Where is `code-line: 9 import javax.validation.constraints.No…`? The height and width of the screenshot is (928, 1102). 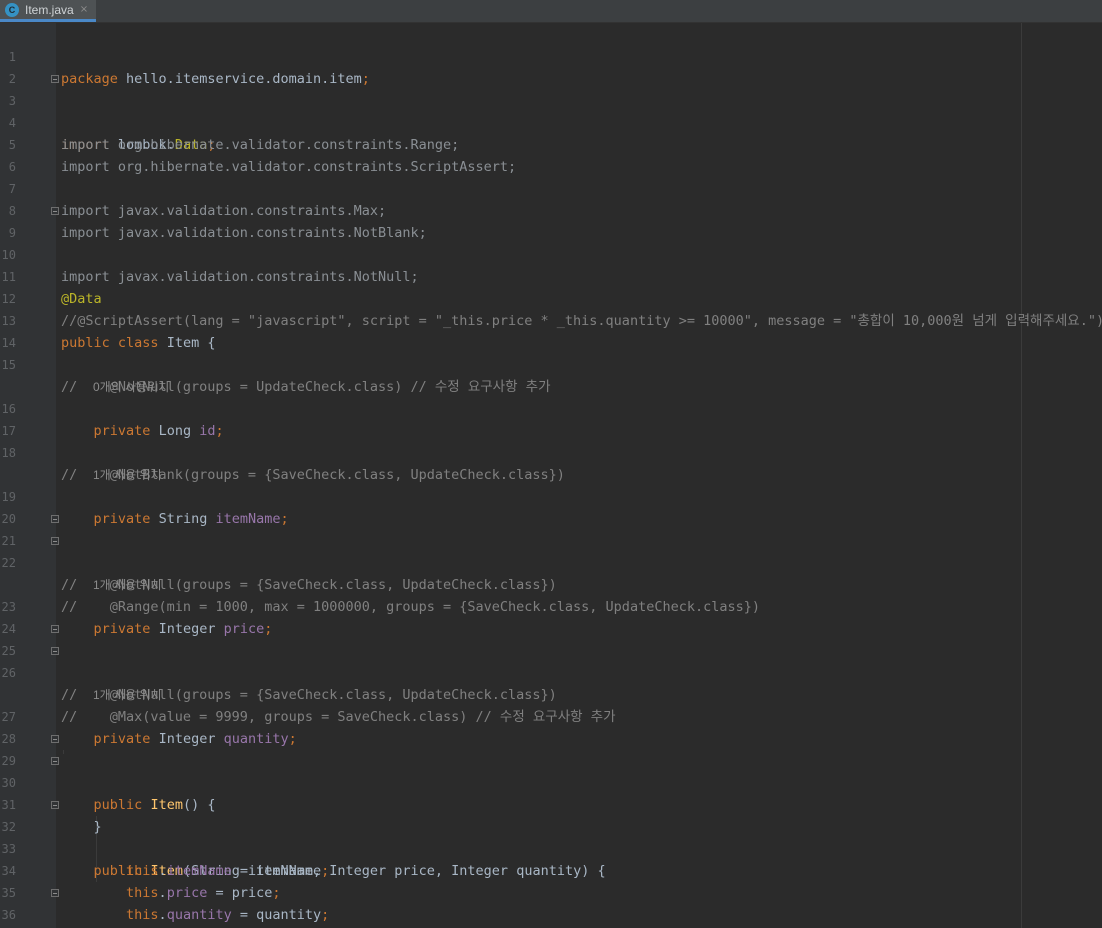 code-line: 9 import javax.validation.constraints.No… is located at coordinates (551, 242).